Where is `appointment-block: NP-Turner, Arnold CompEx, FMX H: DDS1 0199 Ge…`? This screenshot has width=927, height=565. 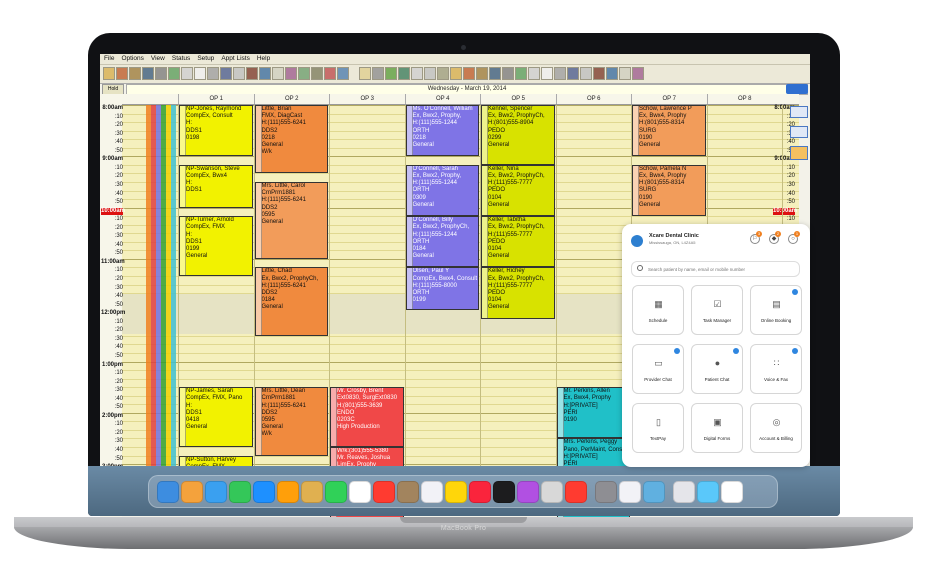
appointment-block: NP-Turner, Arnold CompEx, FMX H: DDS1 0199 Ge… is located at coordinates (216, 246).